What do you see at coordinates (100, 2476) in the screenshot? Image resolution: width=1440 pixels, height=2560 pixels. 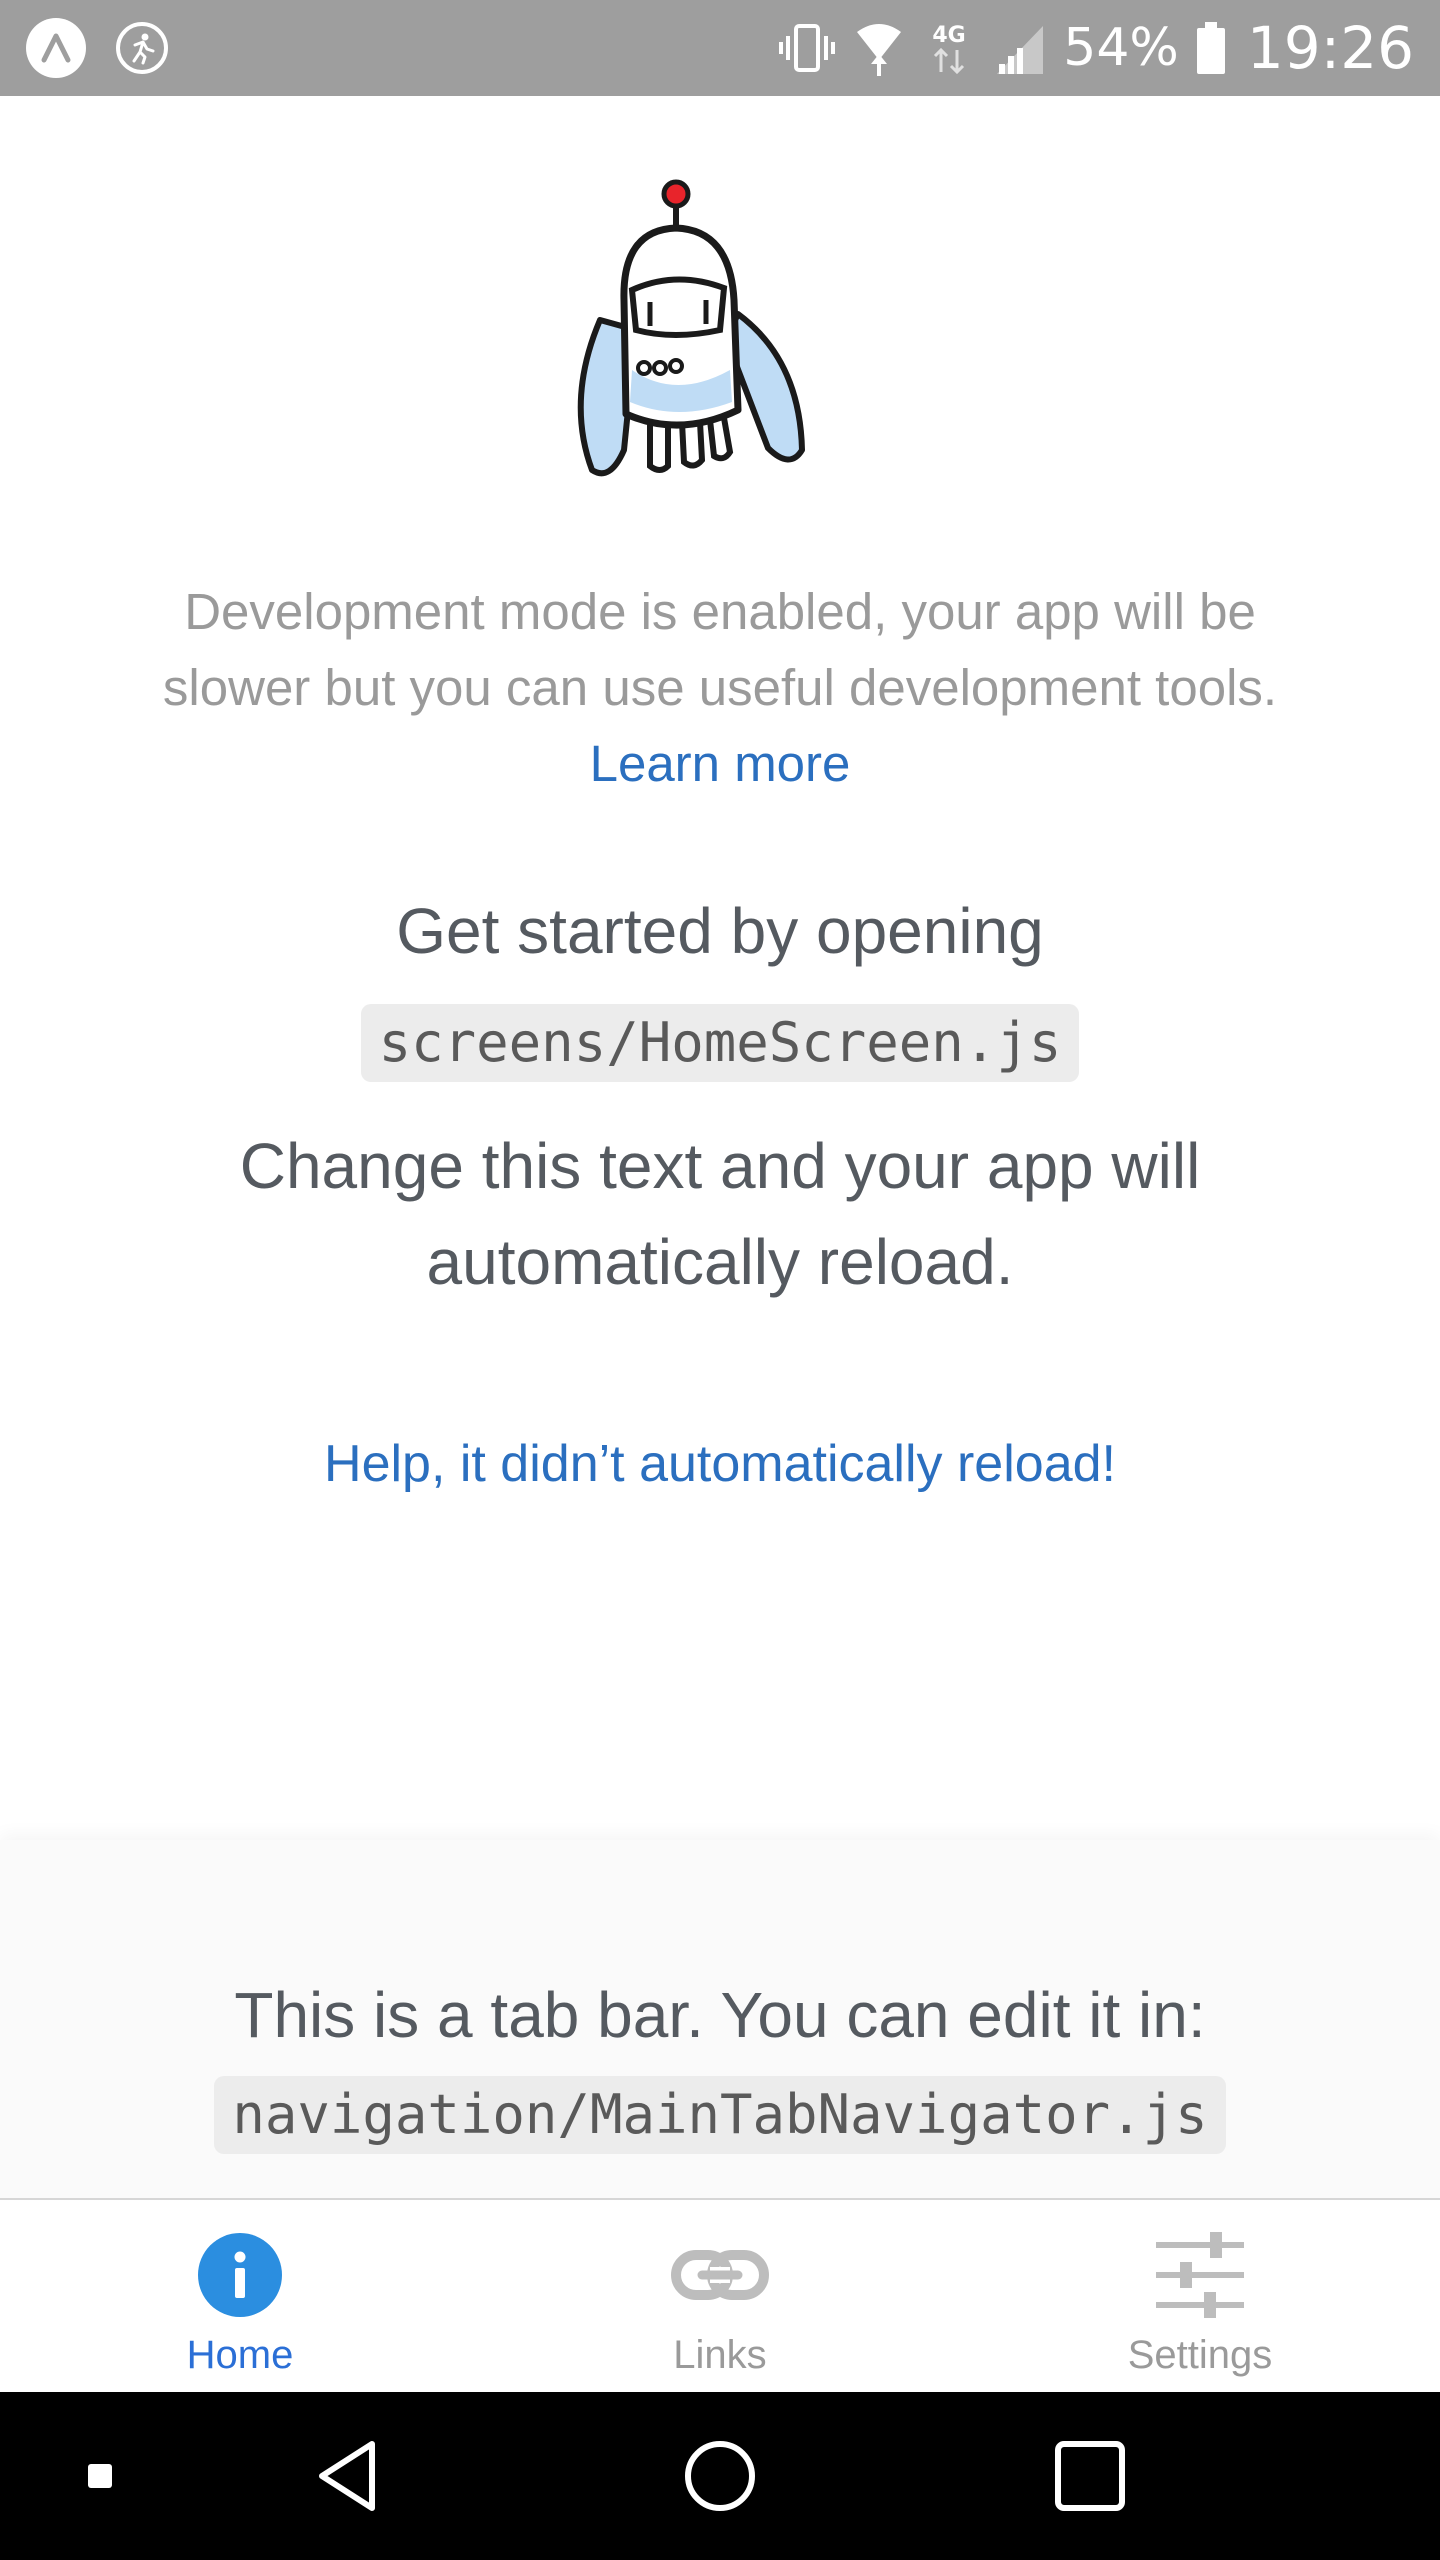 I see `nav-square-small-icon` at bounding box center [100, 2476].